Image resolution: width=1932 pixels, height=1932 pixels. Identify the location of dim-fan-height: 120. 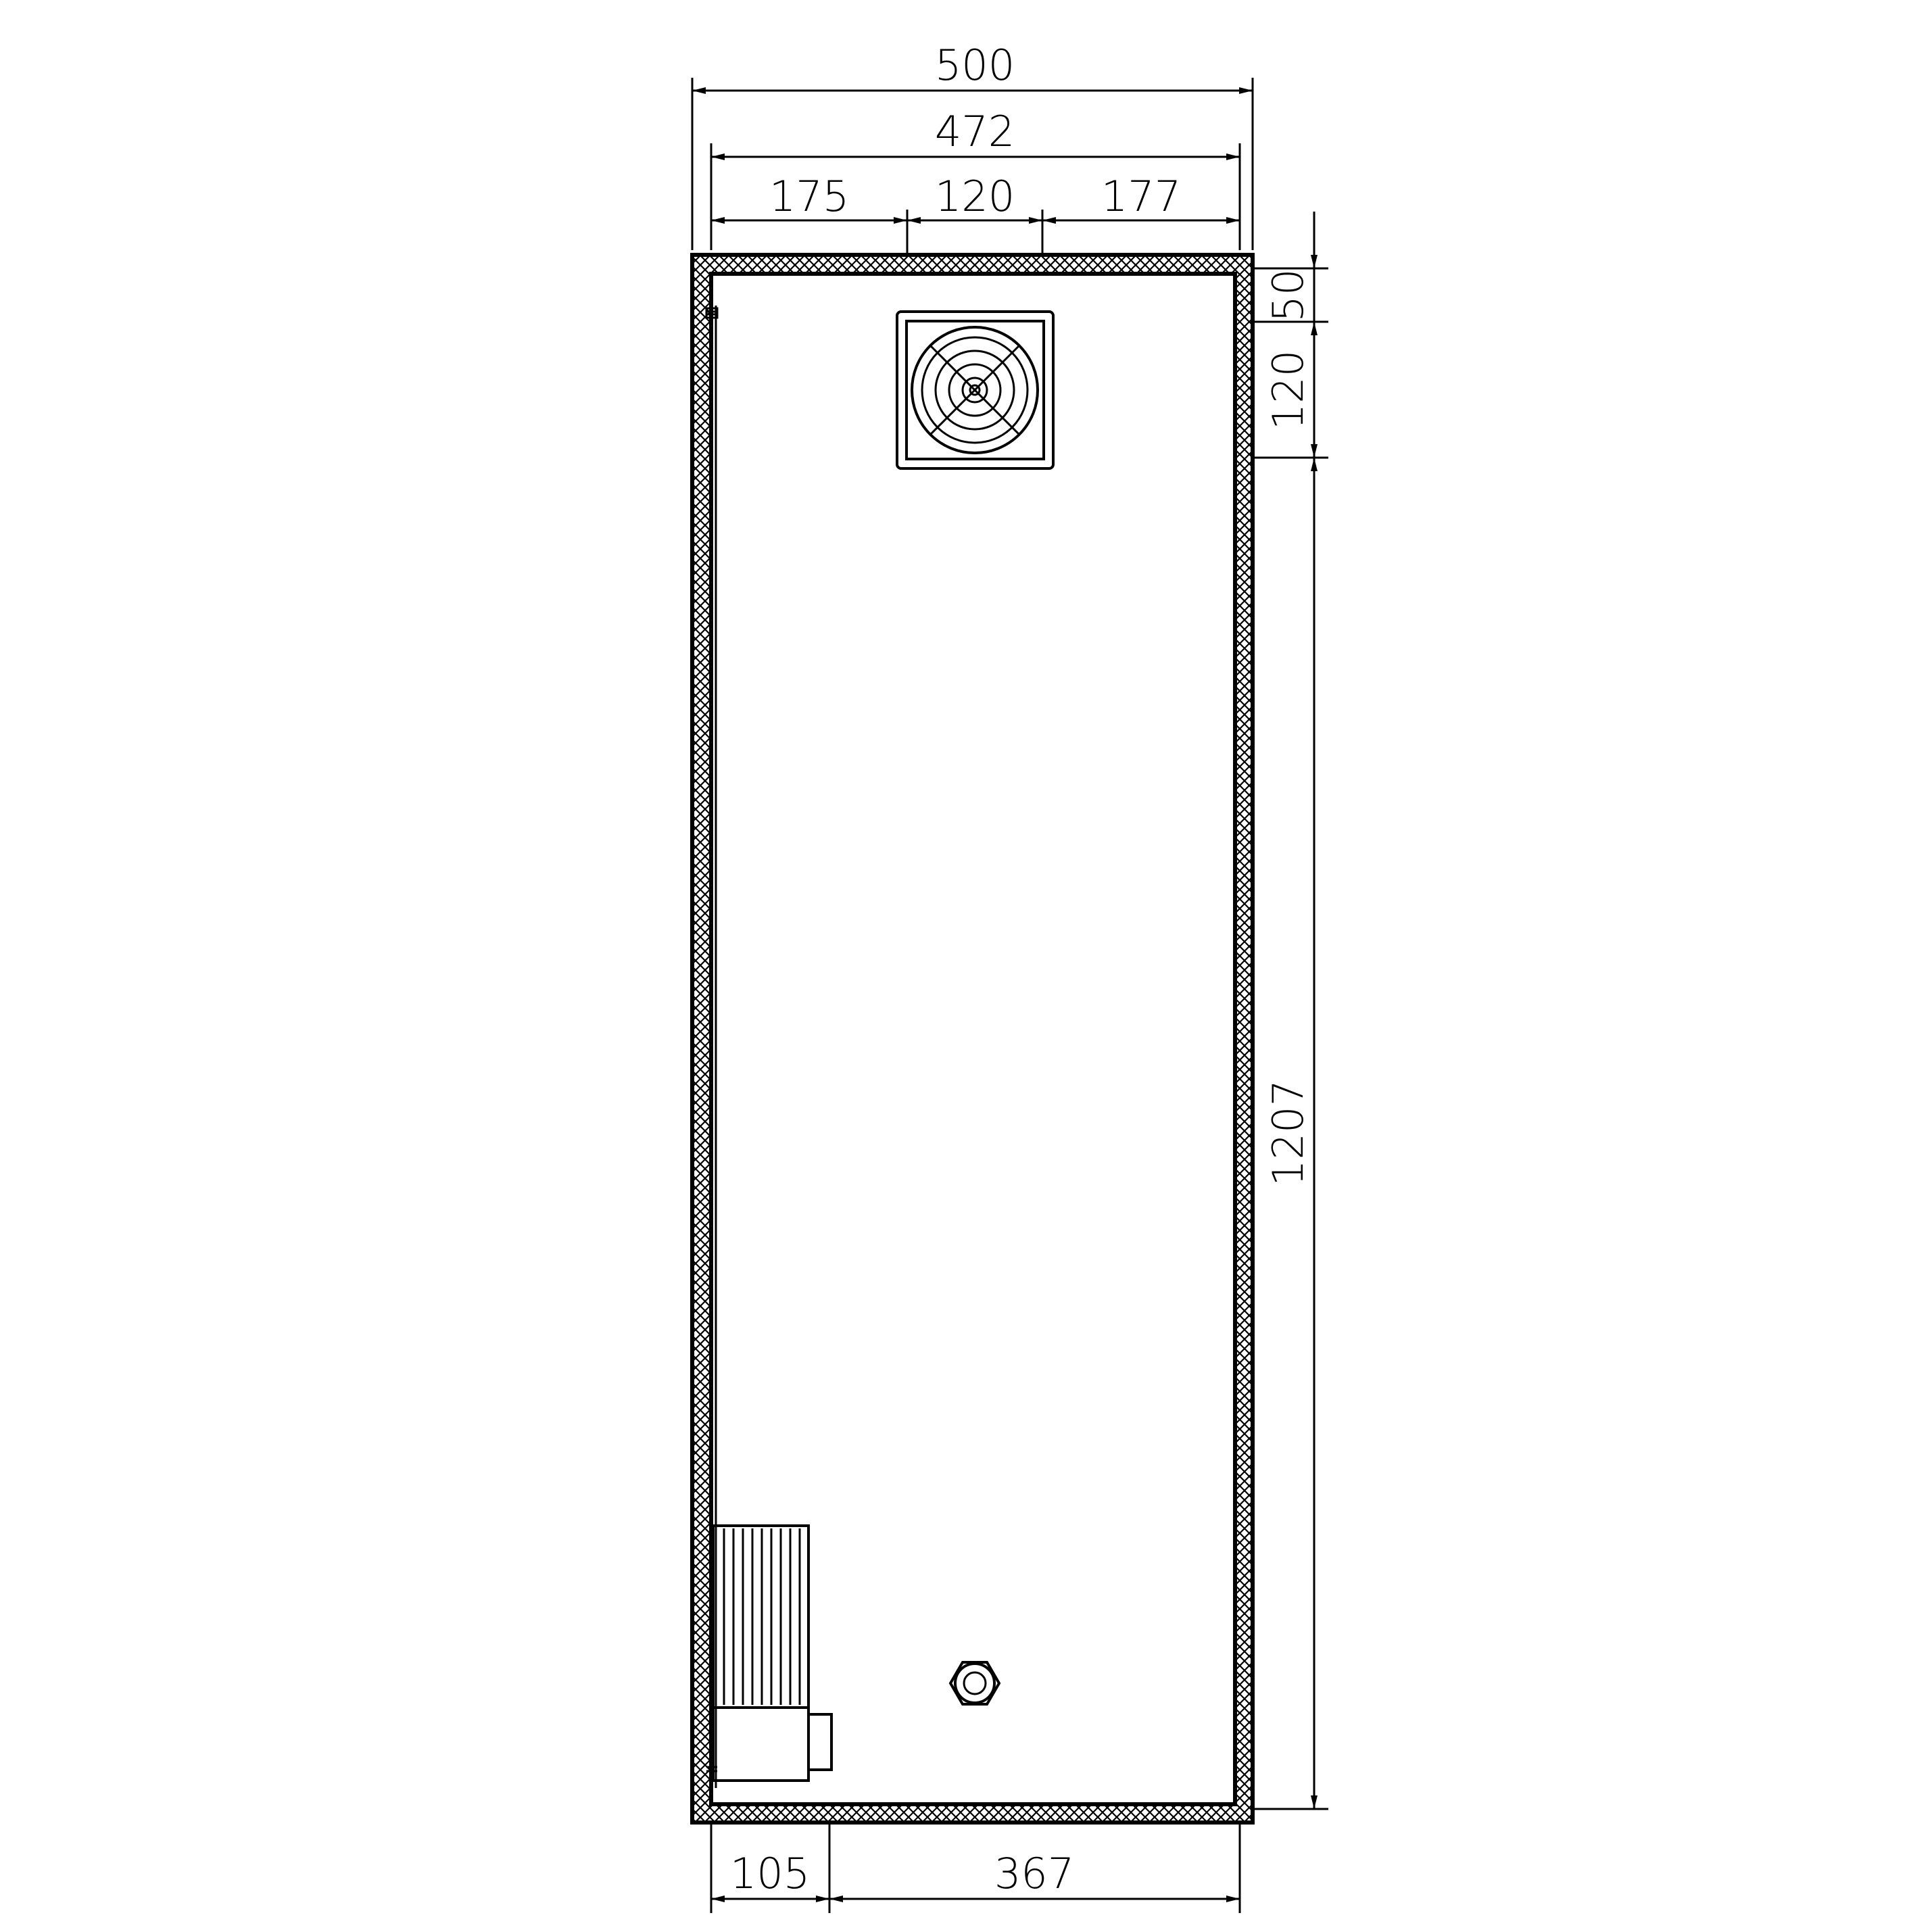
(1288, 390).